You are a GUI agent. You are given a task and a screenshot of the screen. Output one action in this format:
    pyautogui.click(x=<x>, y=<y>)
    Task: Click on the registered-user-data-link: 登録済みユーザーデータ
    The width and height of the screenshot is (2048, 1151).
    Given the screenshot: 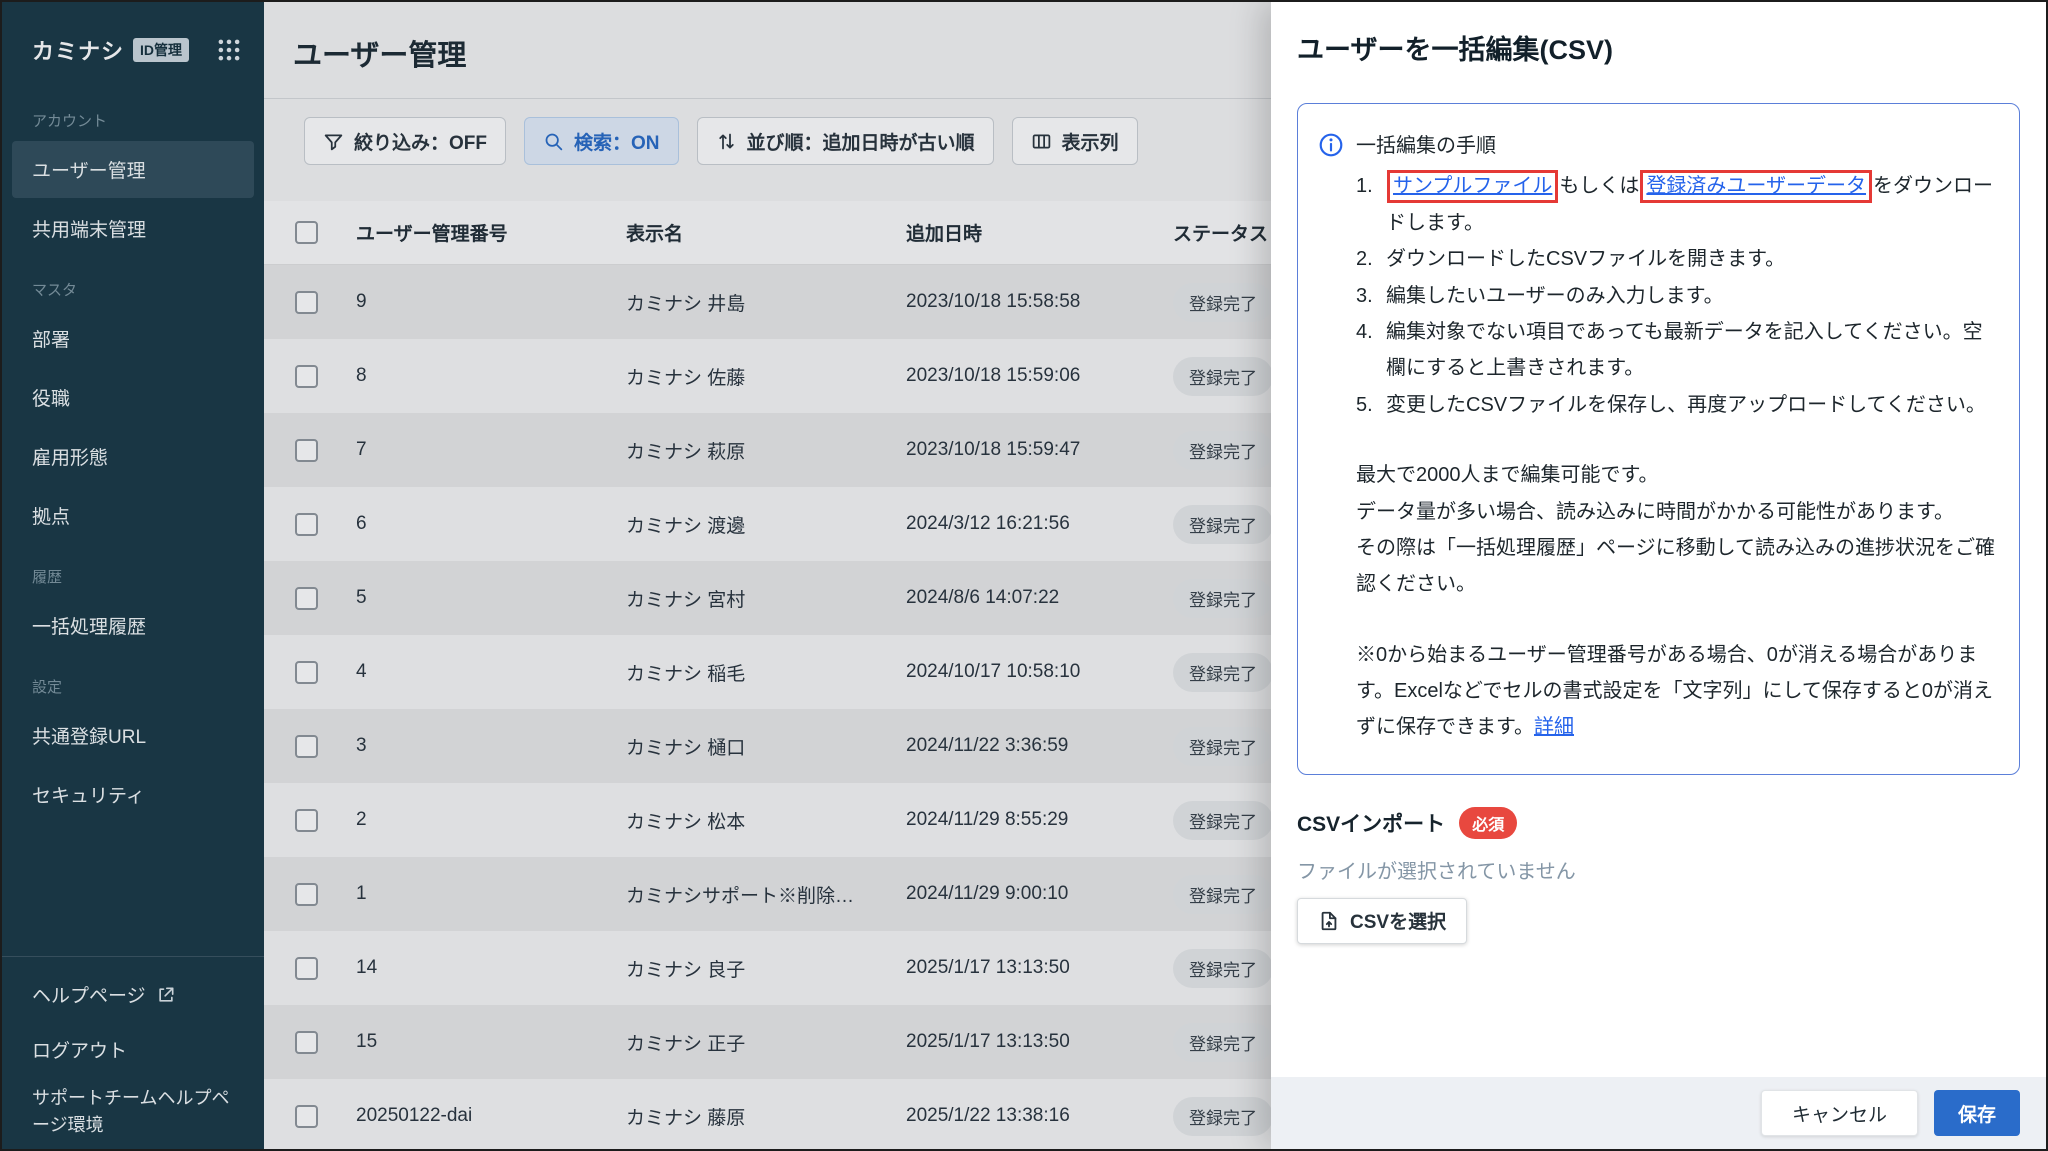 What is the action you would take?
    pyautogui.click(x=1756, y=186)
    